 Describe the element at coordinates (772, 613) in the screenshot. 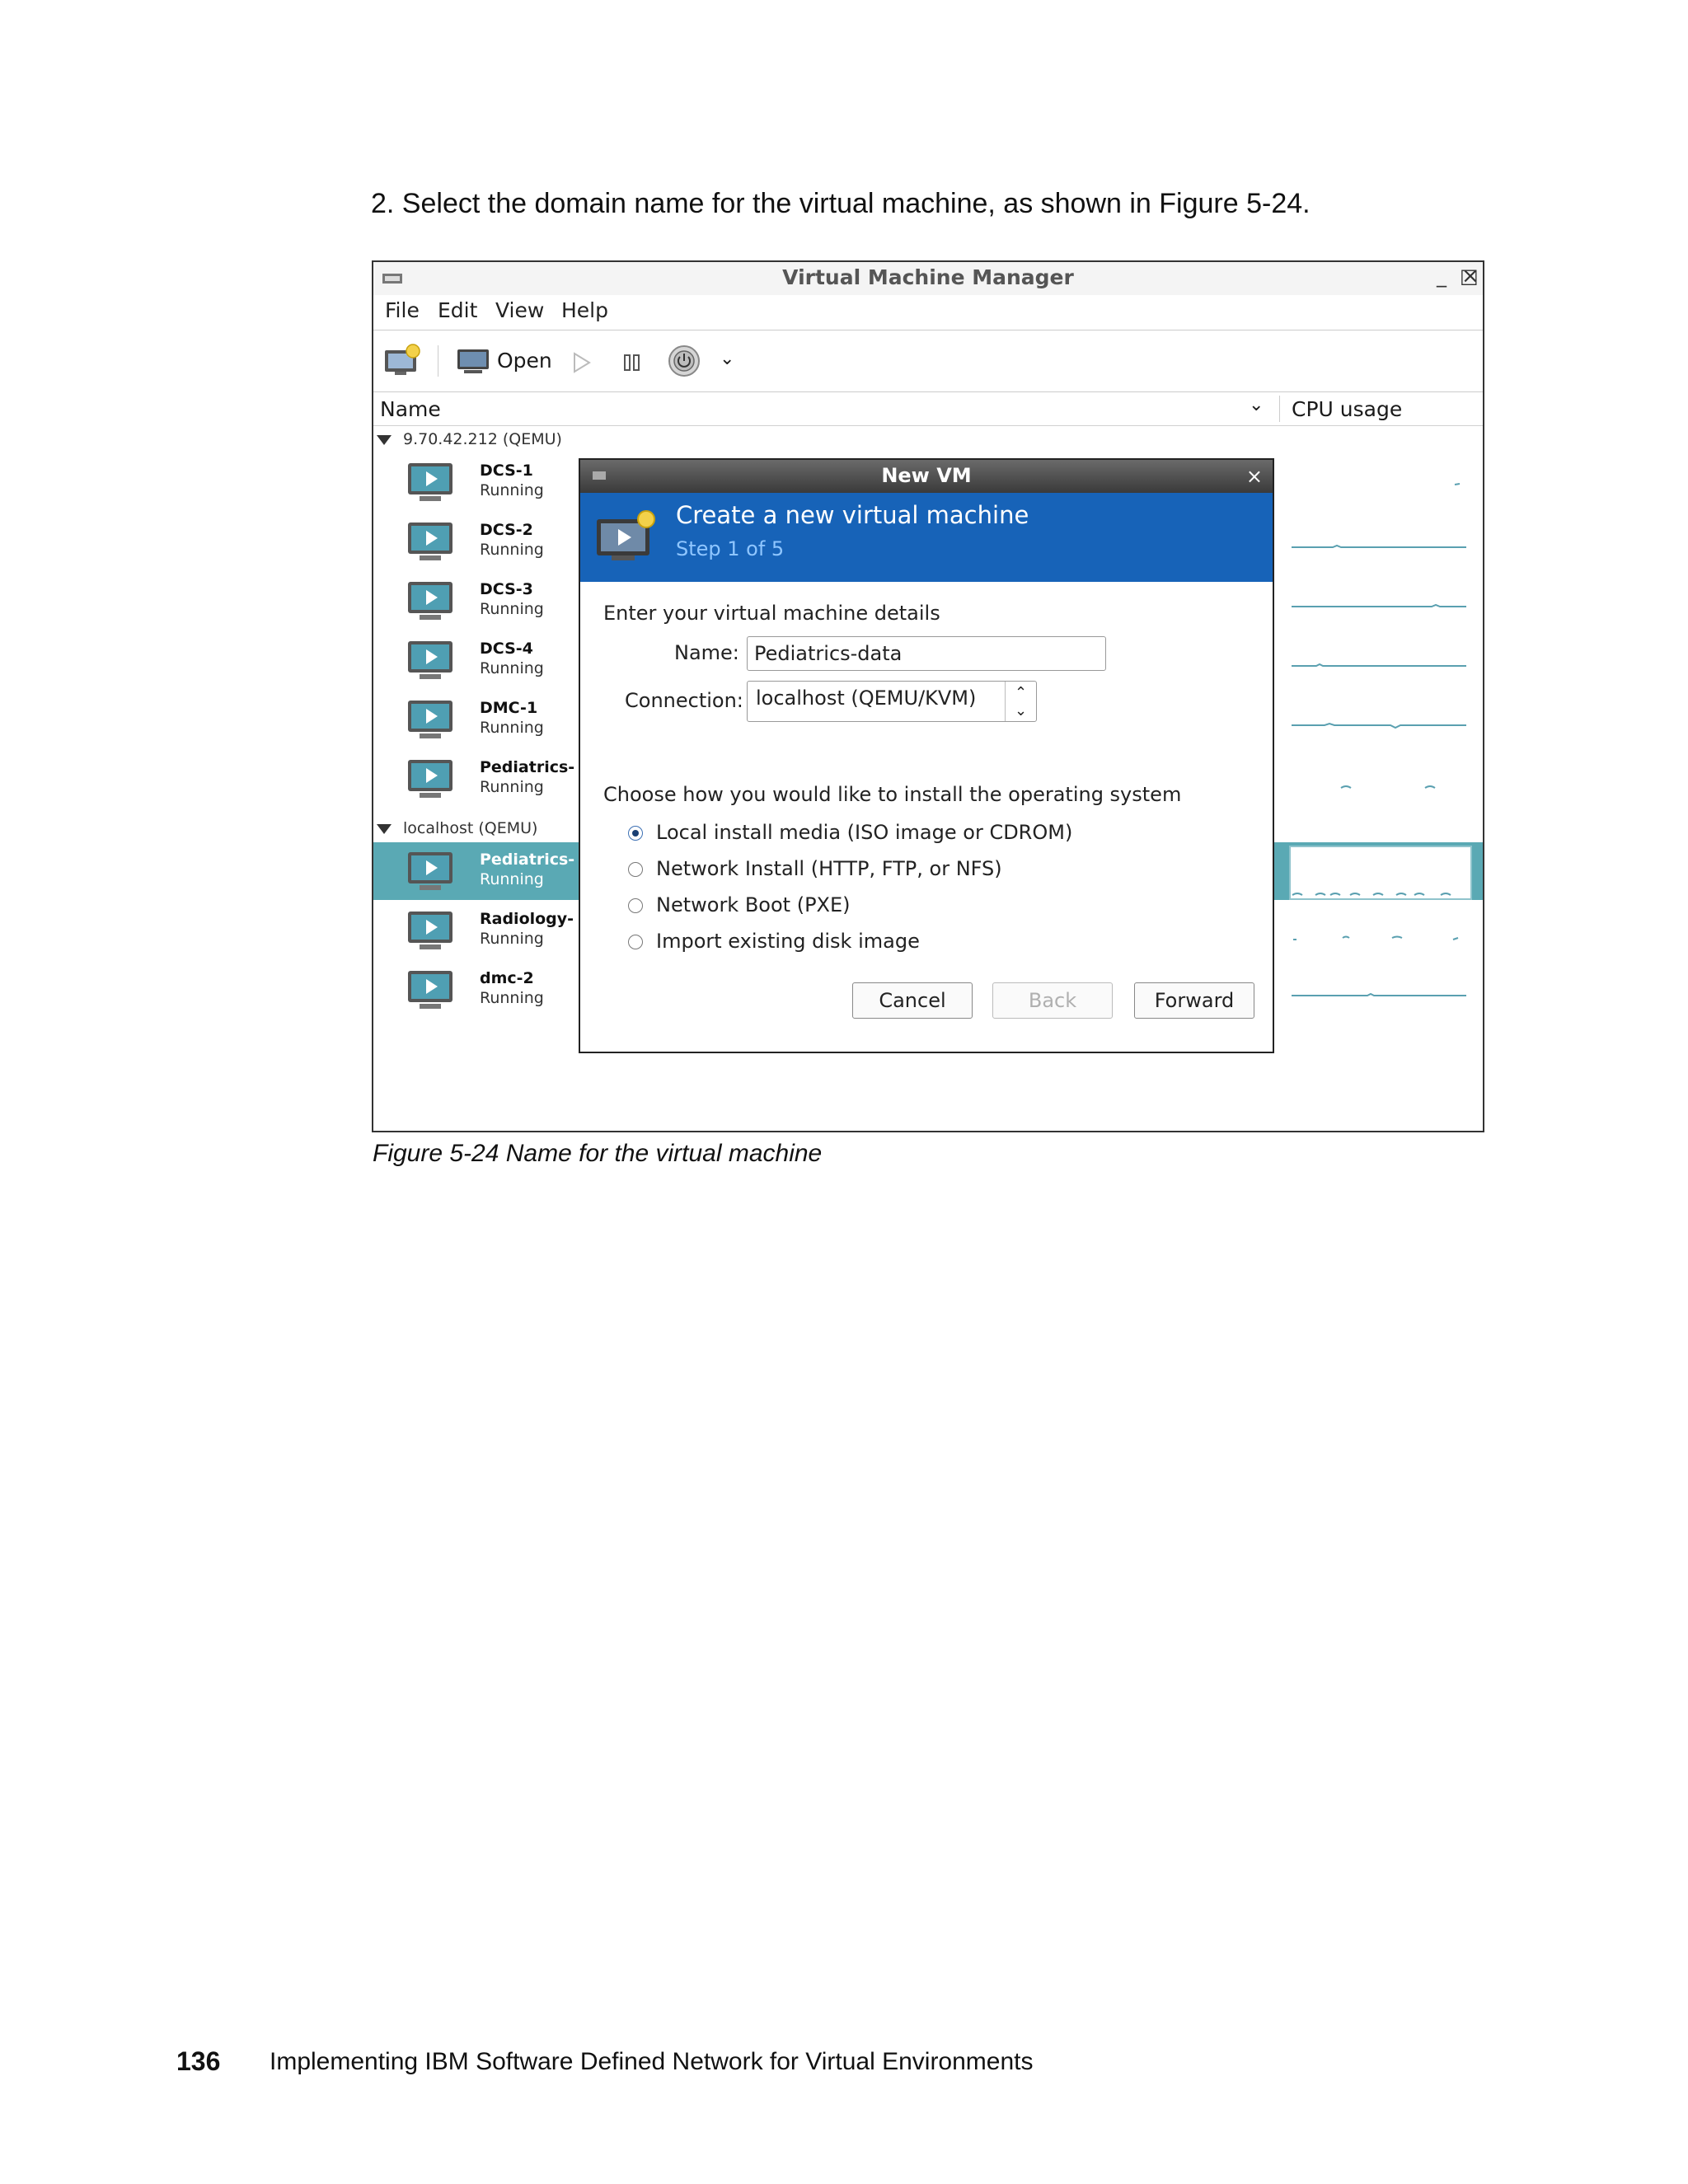

I see `details-label: Enter your virtual machine details` at that location.